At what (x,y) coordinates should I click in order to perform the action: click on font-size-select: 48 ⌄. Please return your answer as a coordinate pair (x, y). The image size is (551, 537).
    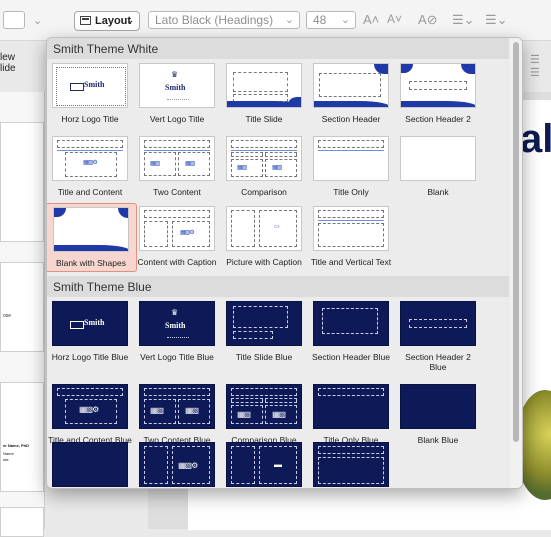
    Looking at the image, I should click on (331, 20).